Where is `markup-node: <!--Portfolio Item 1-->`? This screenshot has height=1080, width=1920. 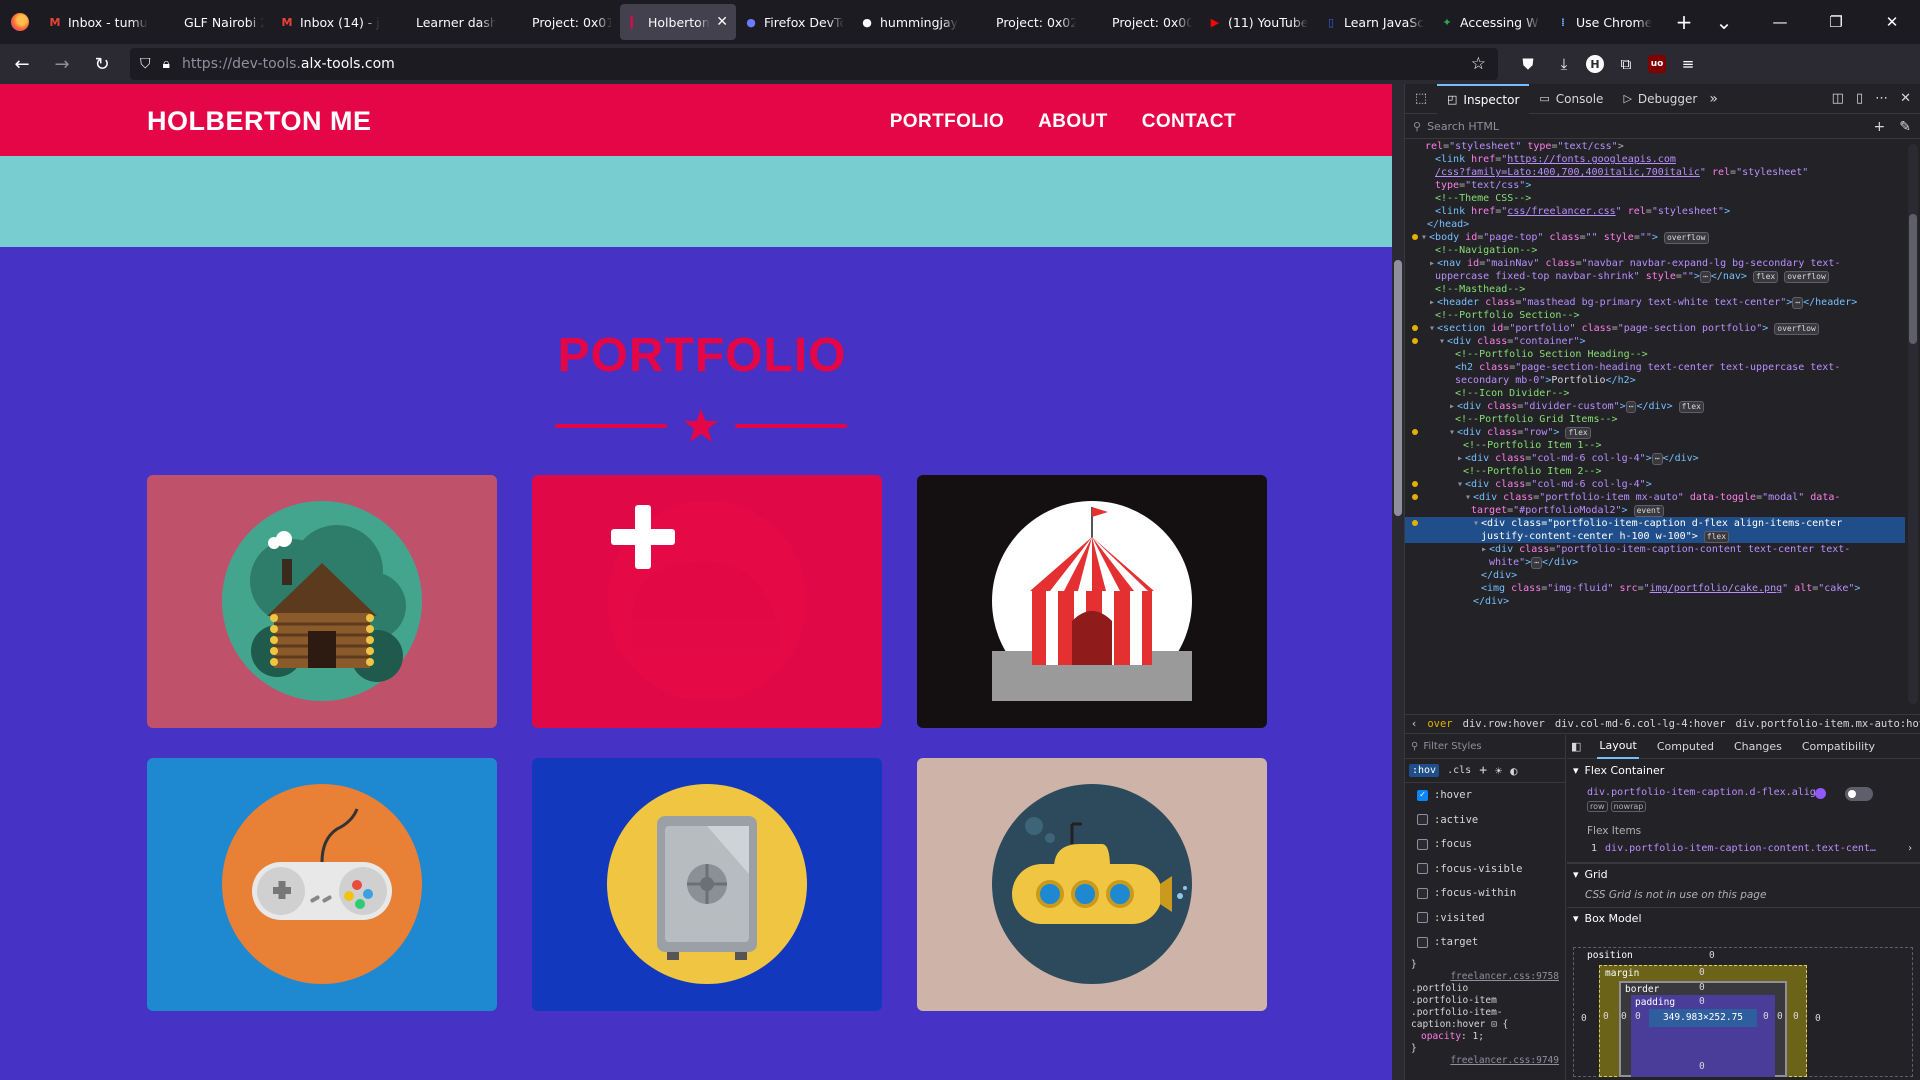 markup-node: <!--Portfolio Item 1--> is located at coordinates (1655, 445).